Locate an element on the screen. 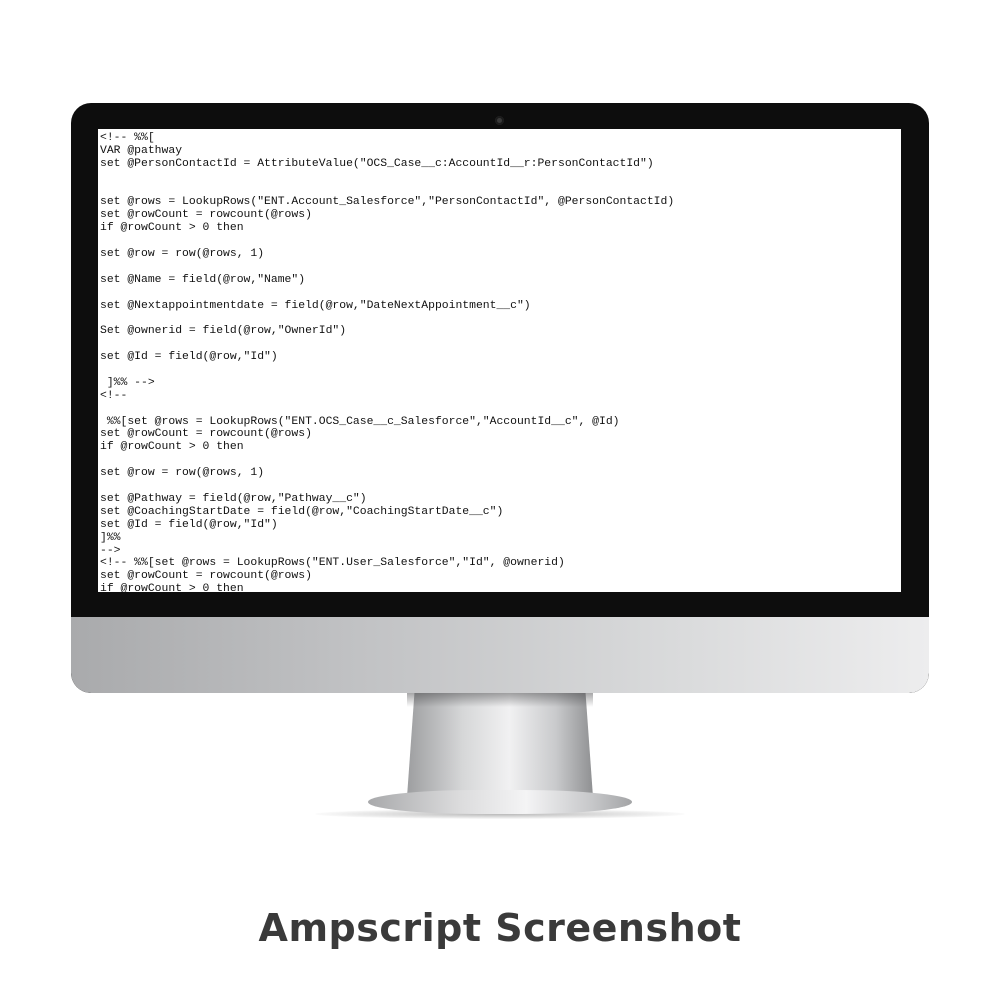 Image resolution: width=1000 pixels, height=1000 pixels. code-line: set @Name = field(@row,"Name") is located at coordinates (203, 279).